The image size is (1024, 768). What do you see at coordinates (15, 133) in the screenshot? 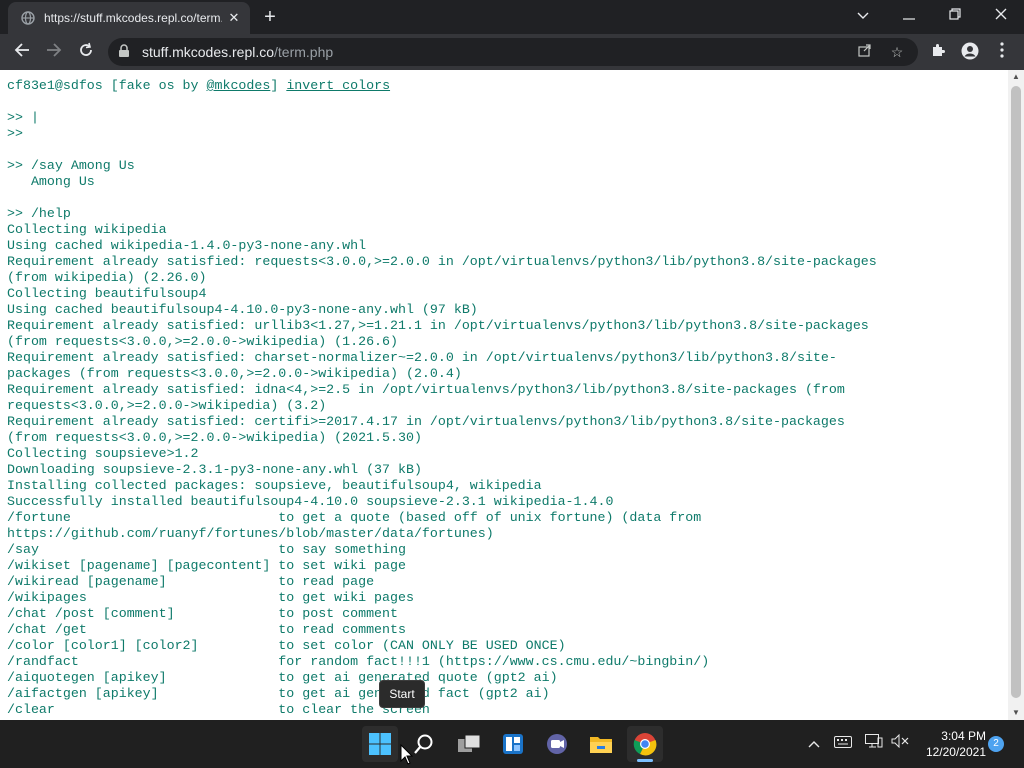
I see `terminal-line: >>` at bounding box center [15, 133].